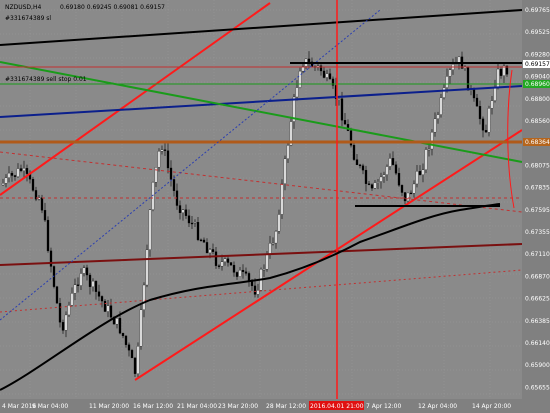  Describe the element at coordinates (337, 406) in the screenshot. I see `time-axis-label: 2016.04.01 21:00` at that location.